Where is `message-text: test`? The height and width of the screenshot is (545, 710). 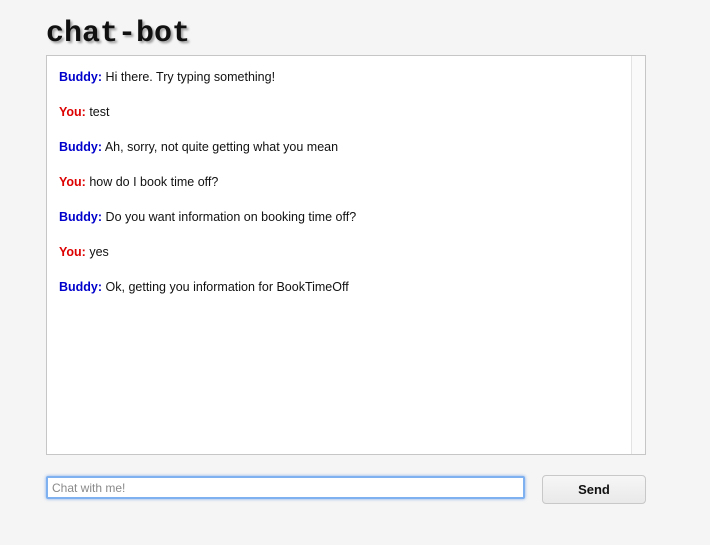
message-text: test is located at coordinates (97, 112).